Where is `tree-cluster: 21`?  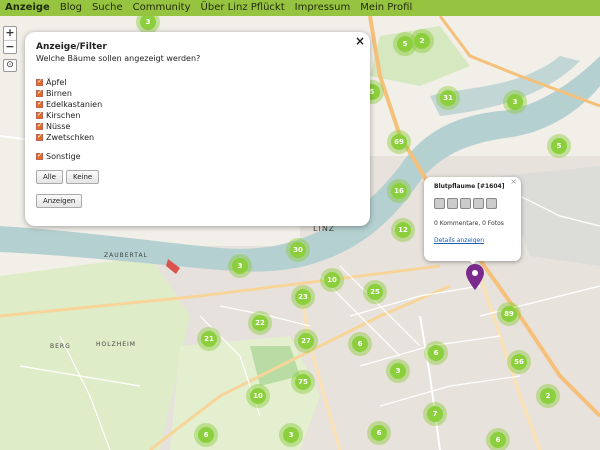 tree-cluster: 21 is located at coordinates (209, 339).